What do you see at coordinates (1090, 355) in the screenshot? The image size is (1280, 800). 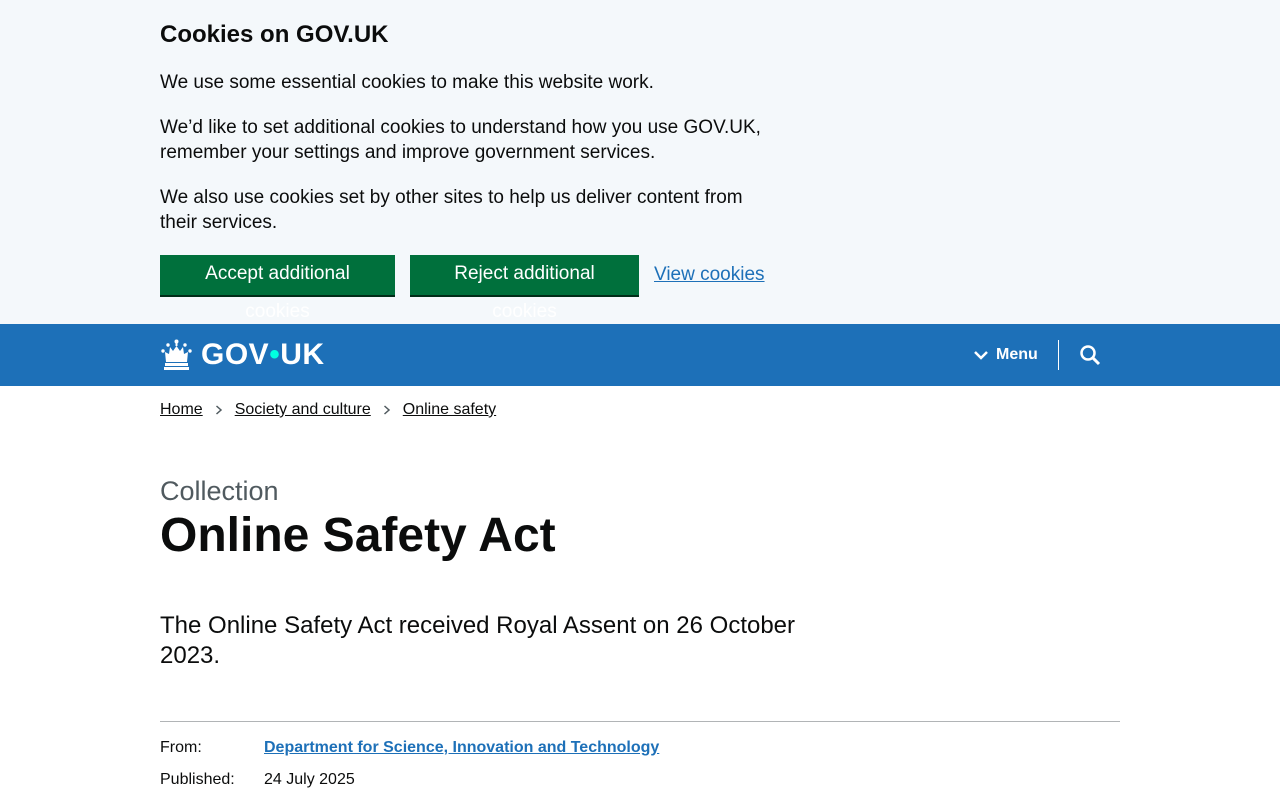 I see `search-icon` at bounding box center [1090, 355].